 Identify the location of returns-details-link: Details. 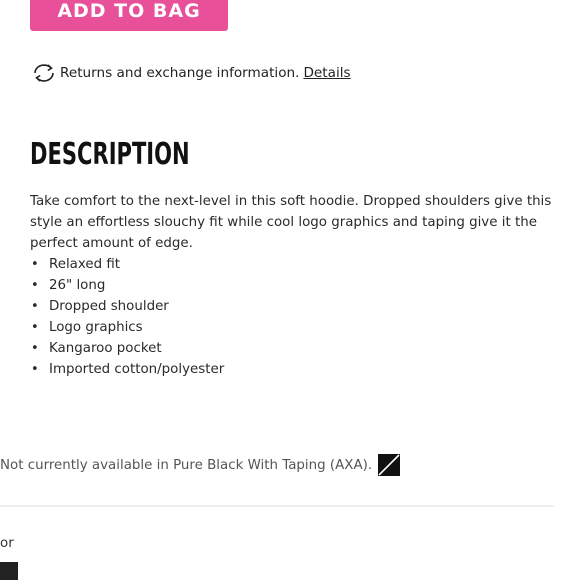
(326, 73).